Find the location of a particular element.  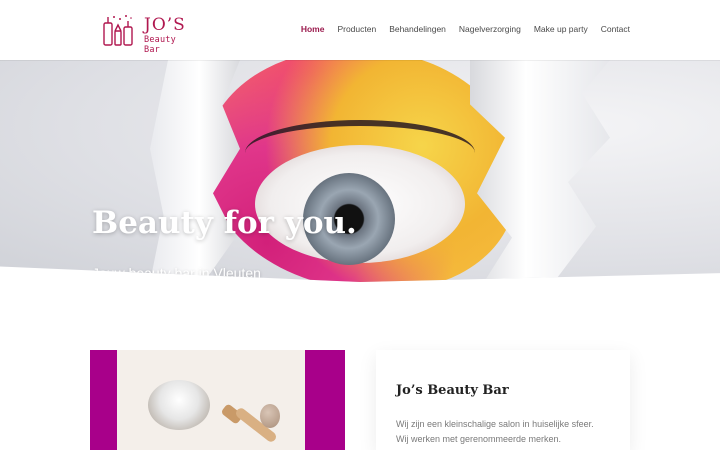

pumice-stone-image is located at coordinates (270, 416).